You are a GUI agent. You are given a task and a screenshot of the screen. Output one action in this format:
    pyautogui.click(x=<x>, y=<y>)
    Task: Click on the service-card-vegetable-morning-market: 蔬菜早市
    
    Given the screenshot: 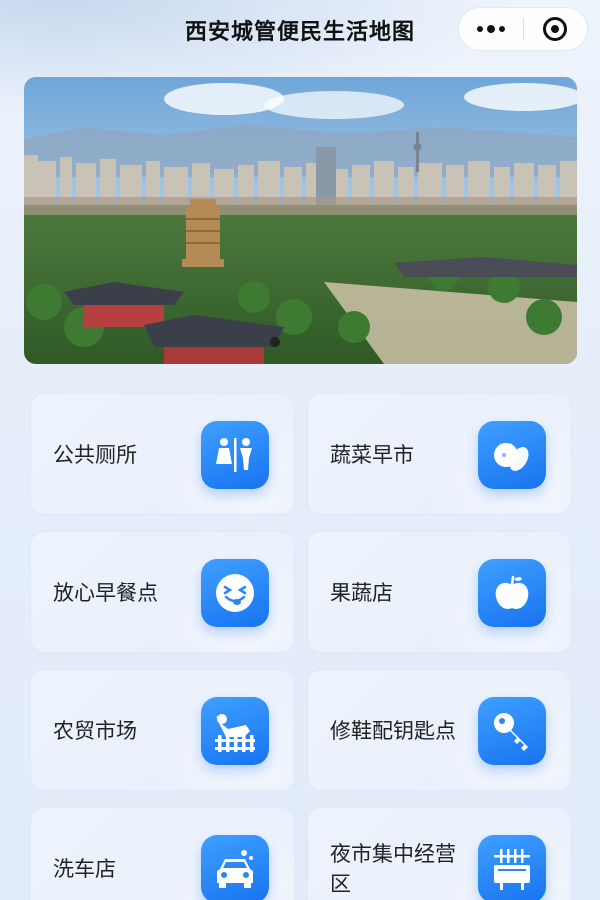 What is the action you would take?
    pyautogui.click(x=439, y=454)
    